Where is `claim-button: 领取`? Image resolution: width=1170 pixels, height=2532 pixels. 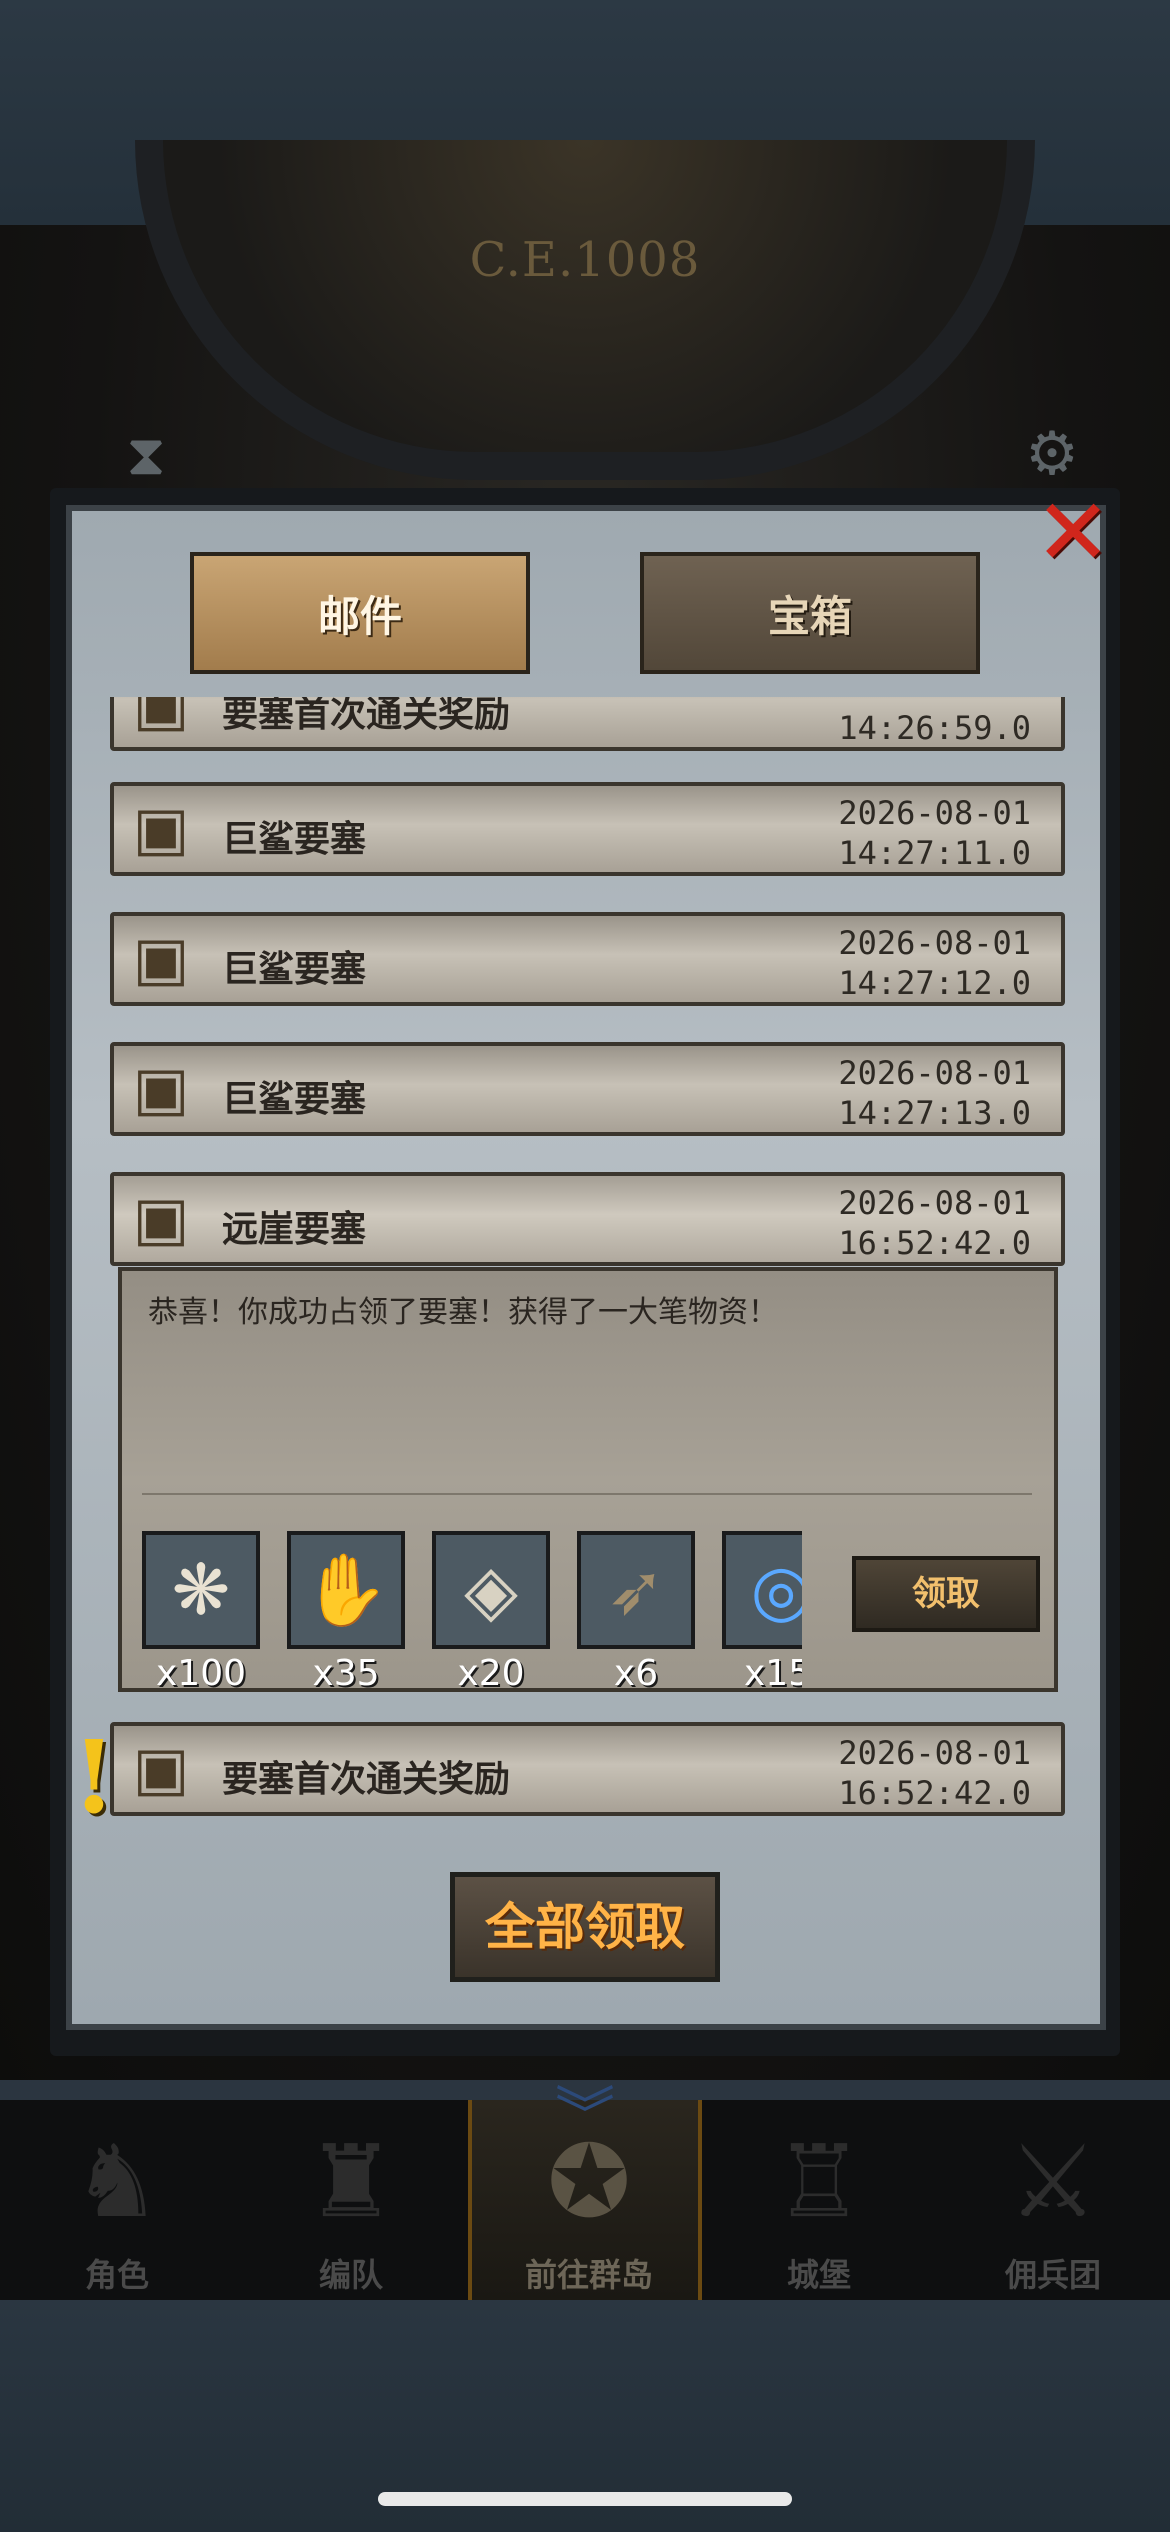
claim-button: 领取 is located at coordinates (946, 1594).